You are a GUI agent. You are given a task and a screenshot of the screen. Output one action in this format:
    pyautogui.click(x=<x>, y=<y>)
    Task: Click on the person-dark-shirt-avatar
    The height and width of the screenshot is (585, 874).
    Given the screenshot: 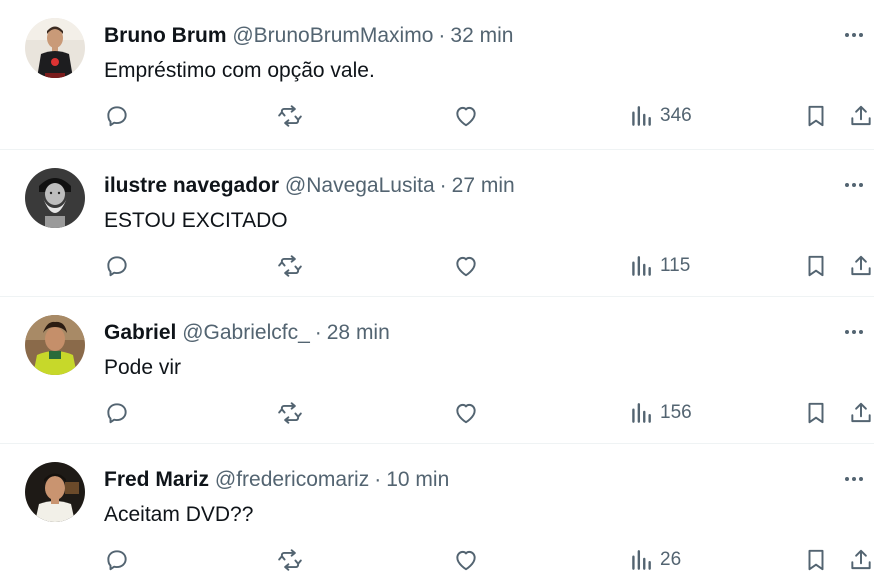 What is the action you would take?
    pyautogui.click(x=55, y=48)
    